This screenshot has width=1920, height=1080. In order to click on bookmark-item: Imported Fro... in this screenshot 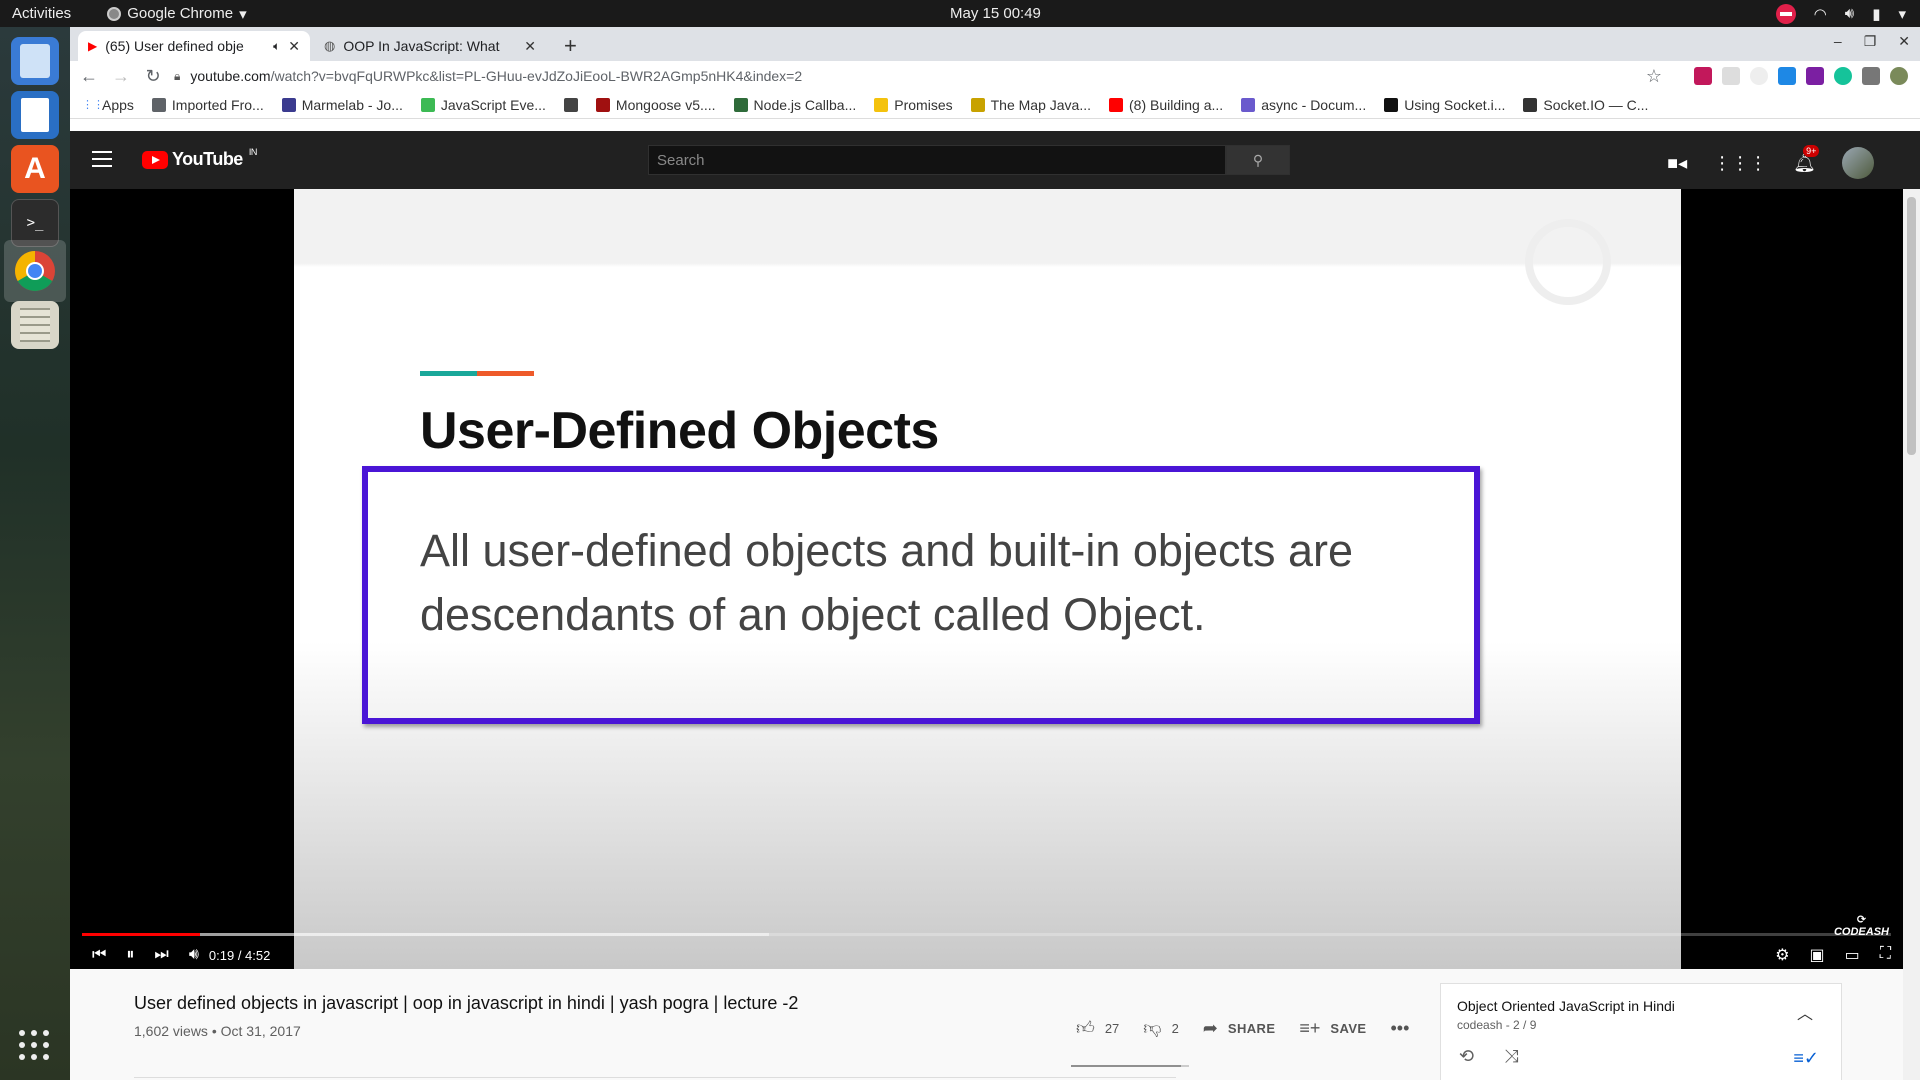, I will do `click(207, 105)`.